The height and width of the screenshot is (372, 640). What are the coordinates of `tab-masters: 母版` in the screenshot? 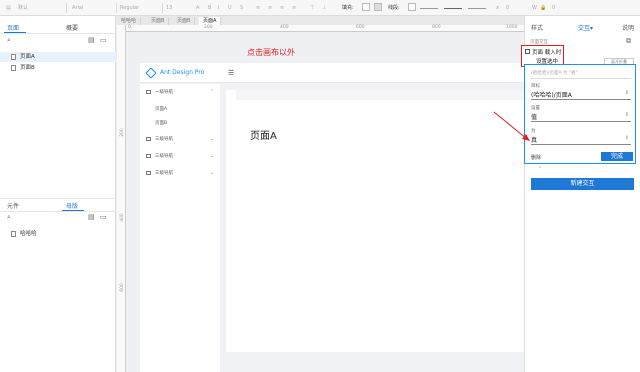 It's located at (72, 205).